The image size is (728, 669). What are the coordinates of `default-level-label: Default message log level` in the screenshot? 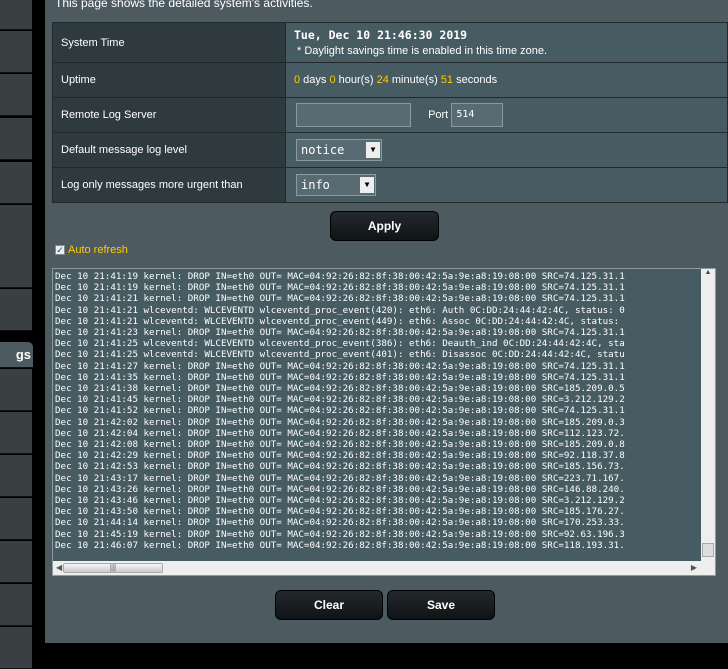 It's located at (169, 150).